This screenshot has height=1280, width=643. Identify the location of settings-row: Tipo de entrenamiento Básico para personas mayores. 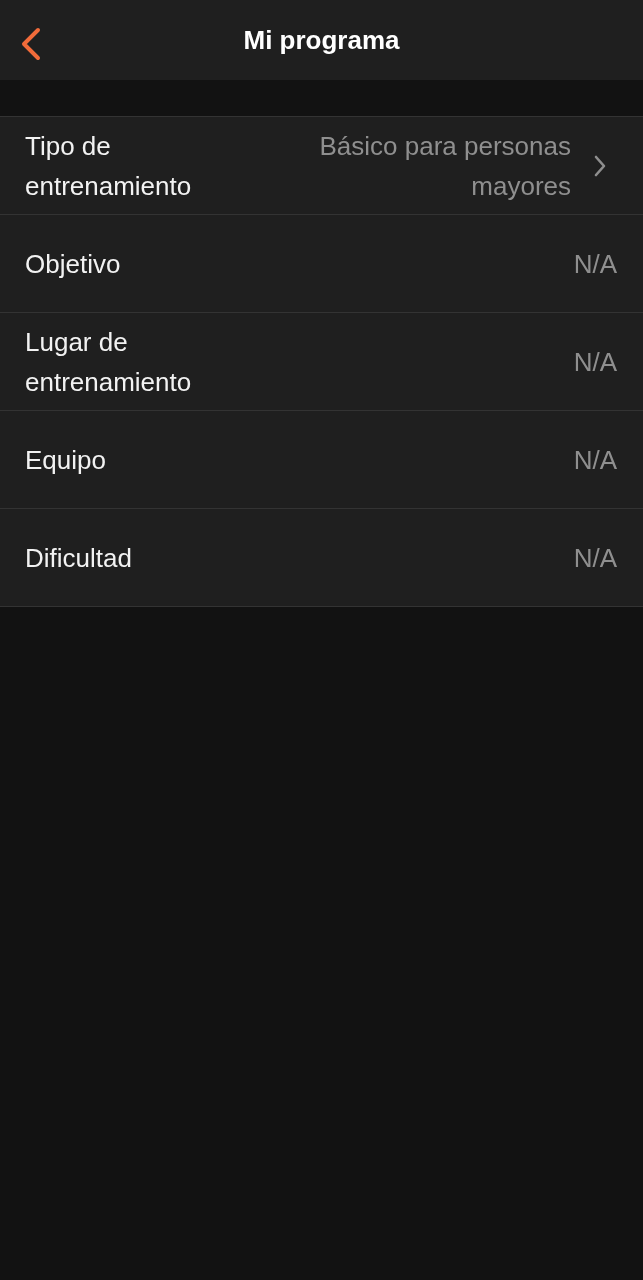
(321, 166).